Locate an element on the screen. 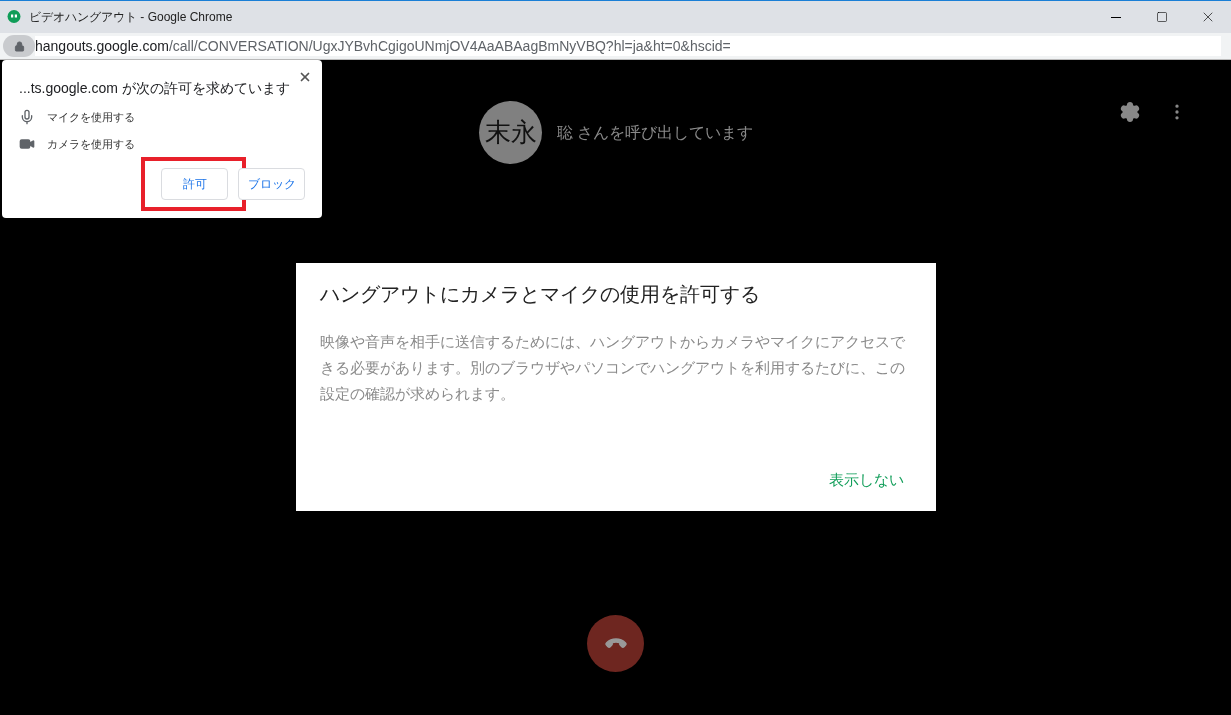  minimize-icon is located at coordinates (1116, 17).